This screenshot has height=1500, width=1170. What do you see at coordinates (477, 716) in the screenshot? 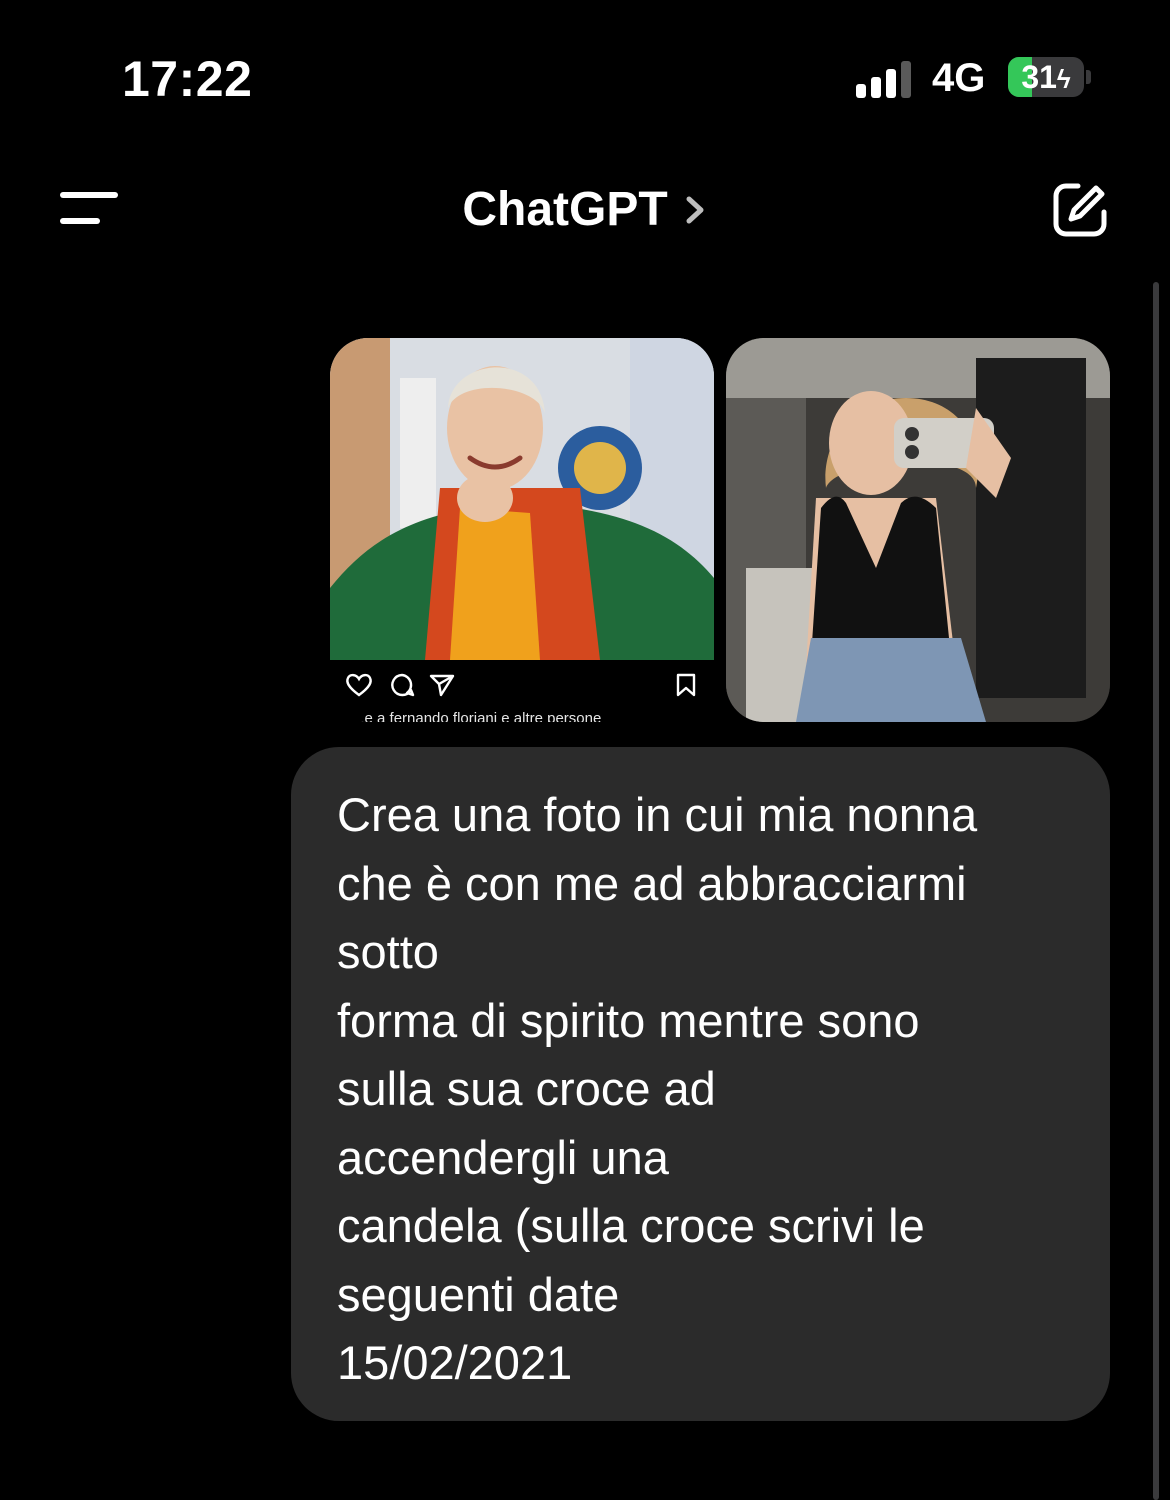
I see `instagram-caption: ...e a fernando floriani e altre persone` at bounding box center [477, 716].